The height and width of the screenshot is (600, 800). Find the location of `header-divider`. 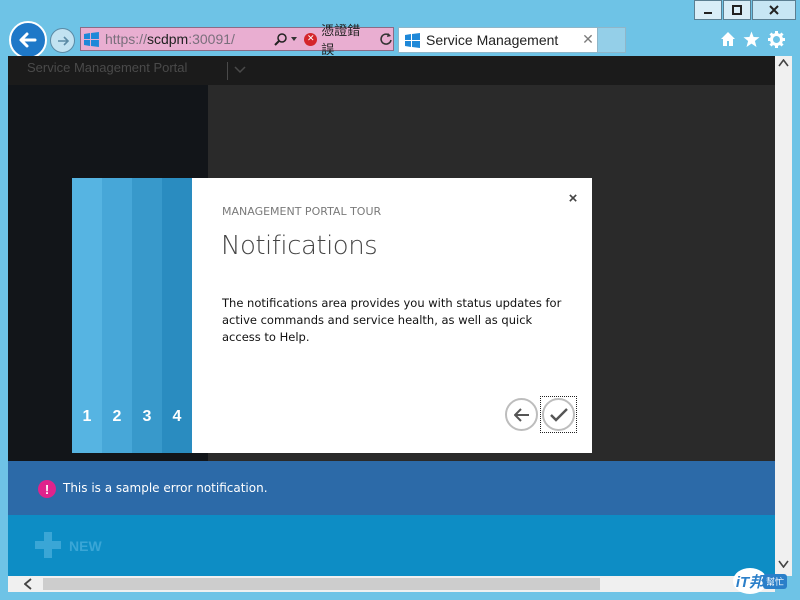

header-divider is located at coordinates (227, 71).